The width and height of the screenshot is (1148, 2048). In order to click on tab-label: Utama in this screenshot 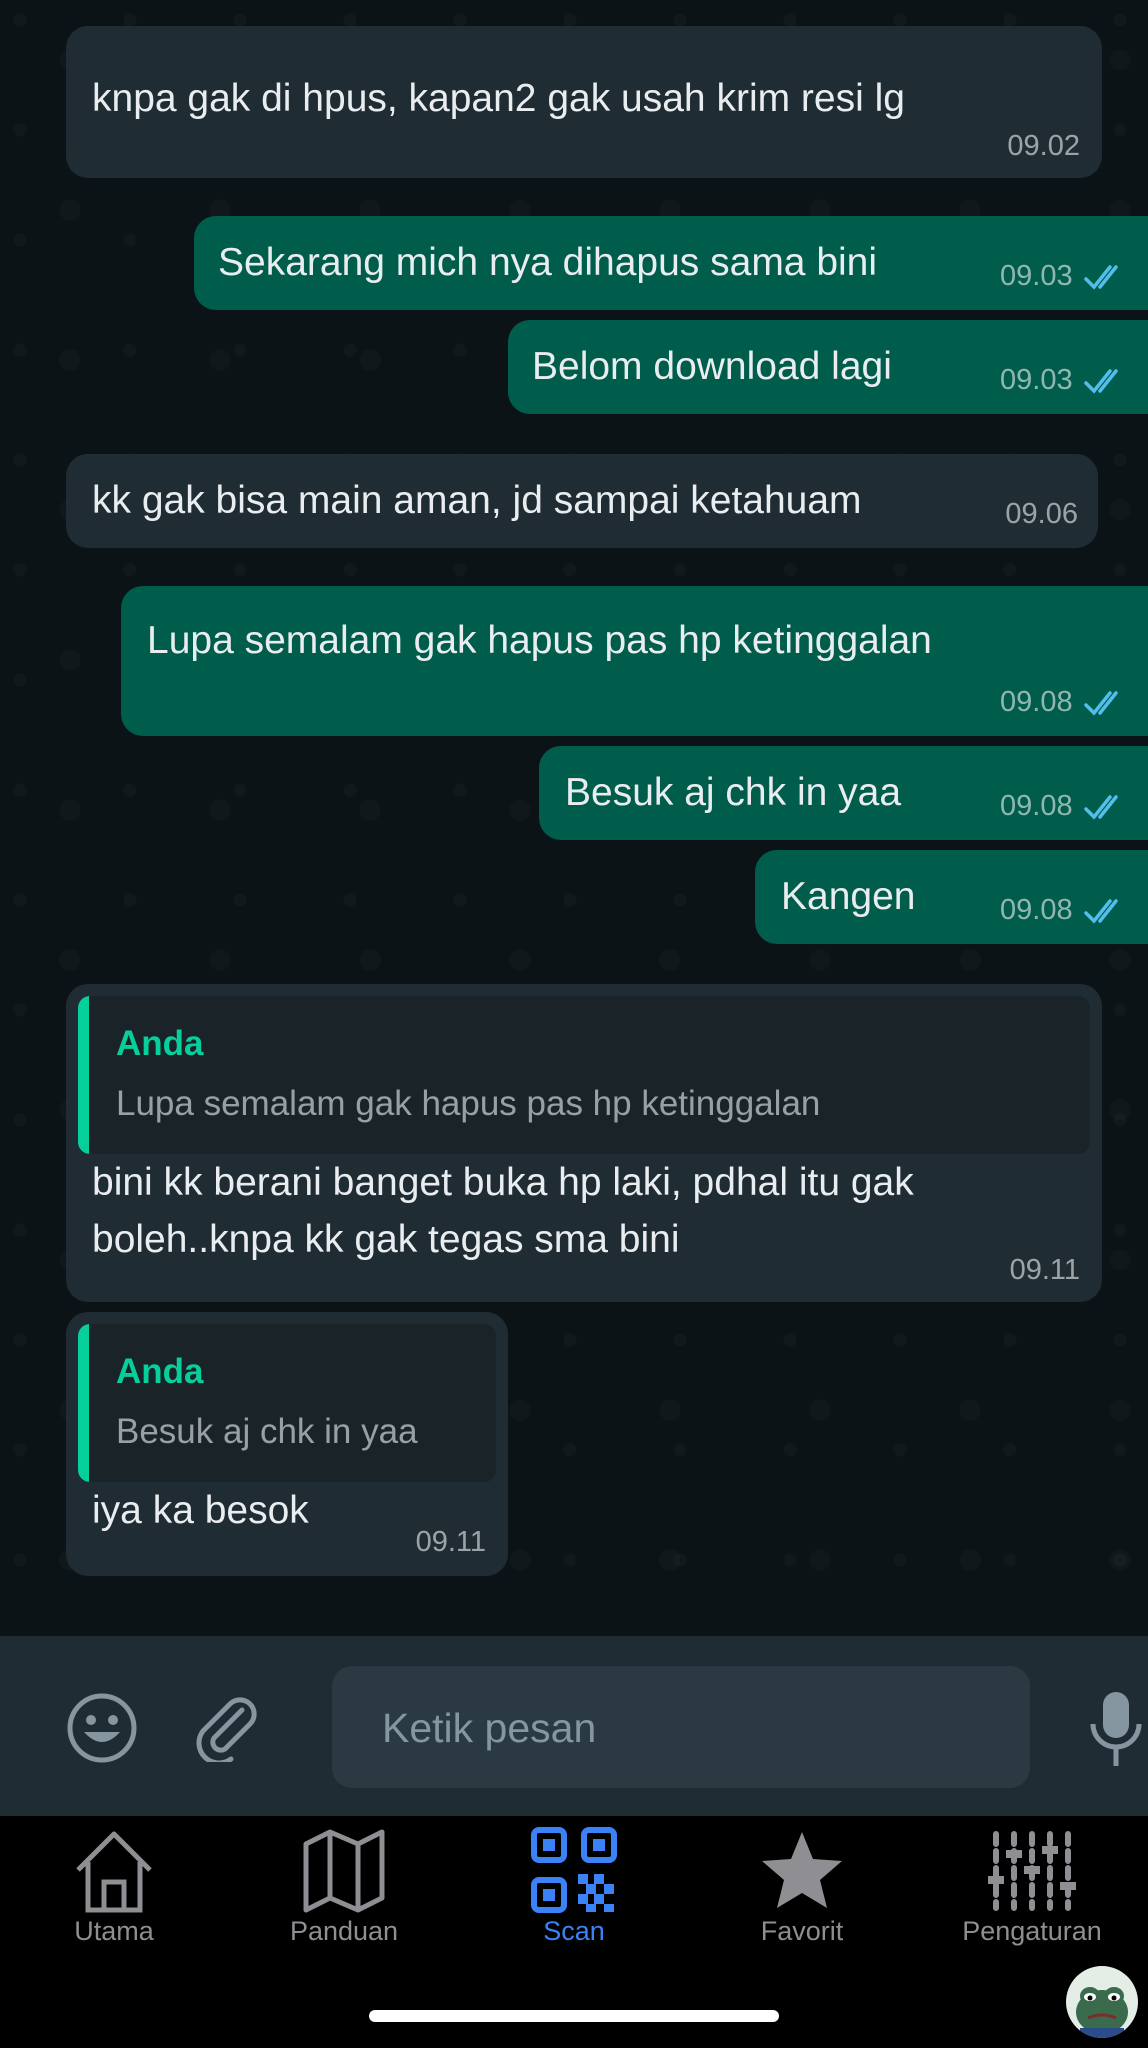, I will do `click(114, 1931)`.